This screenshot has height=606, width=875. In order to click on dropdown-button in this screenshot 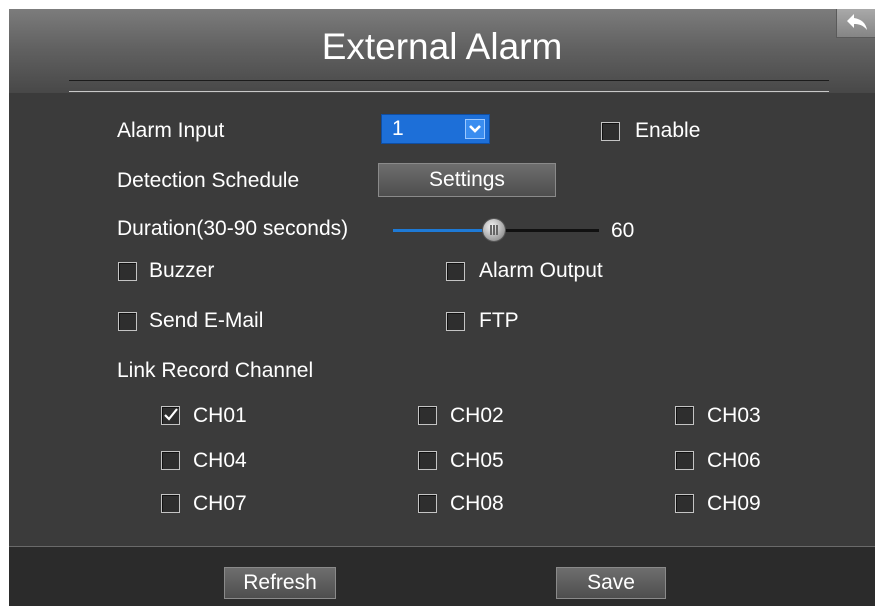, I will do `click(475, 129)`.